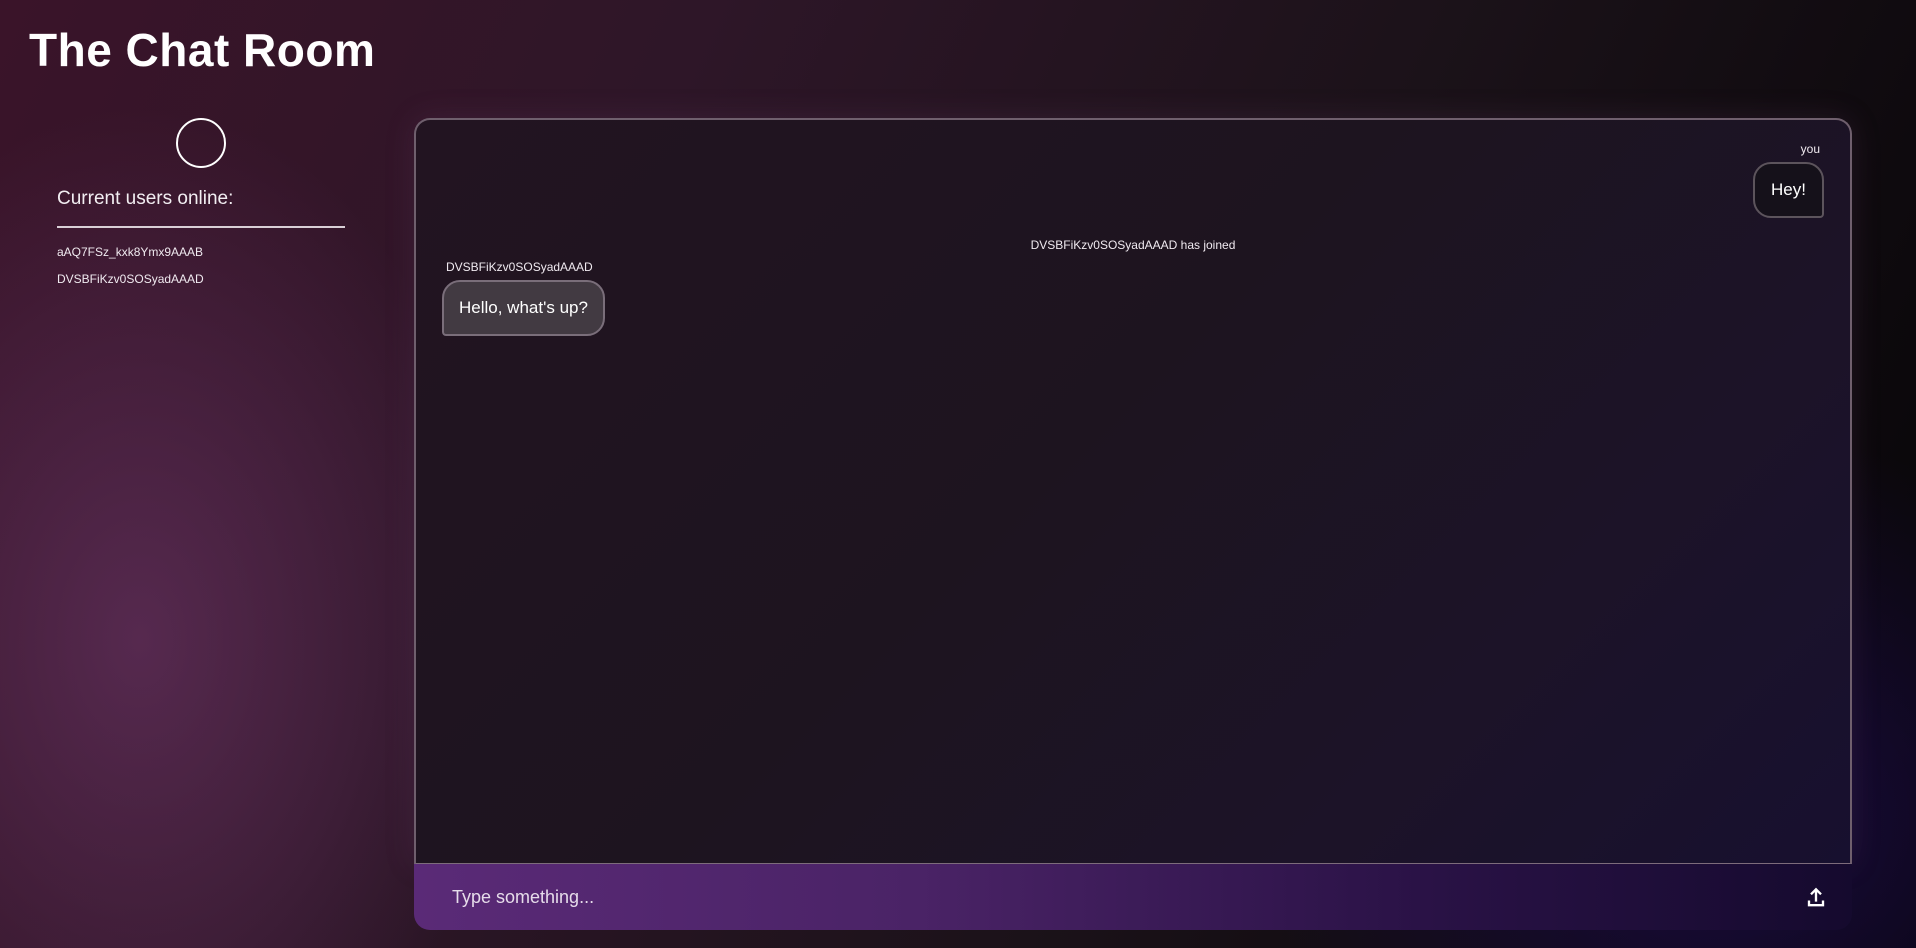 This screenshot has height=948, width=1916. I want to click on send-button, so click(1816, 897).